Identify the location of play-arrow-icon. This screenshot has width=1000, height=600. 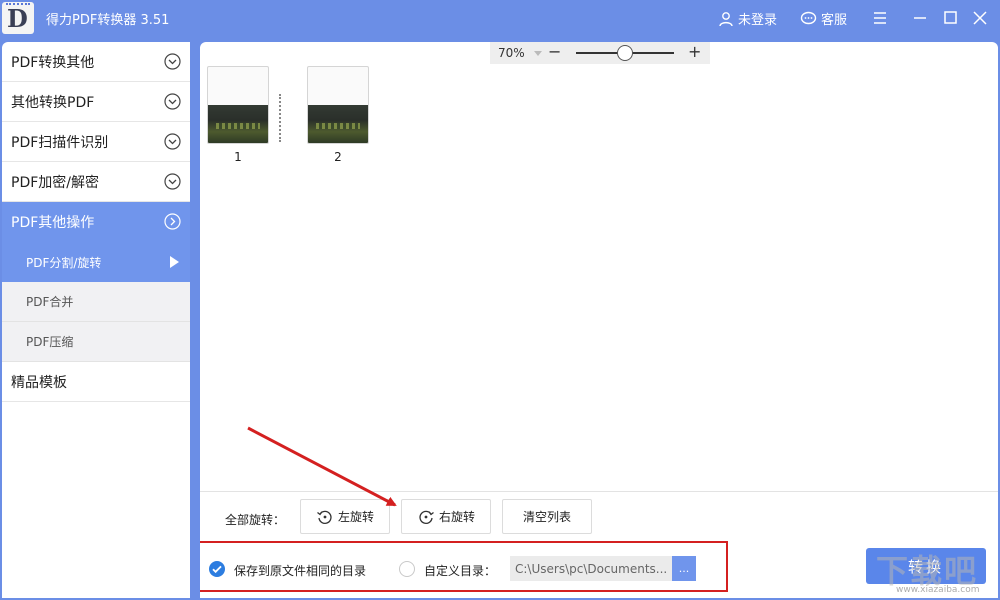
(174, 262).